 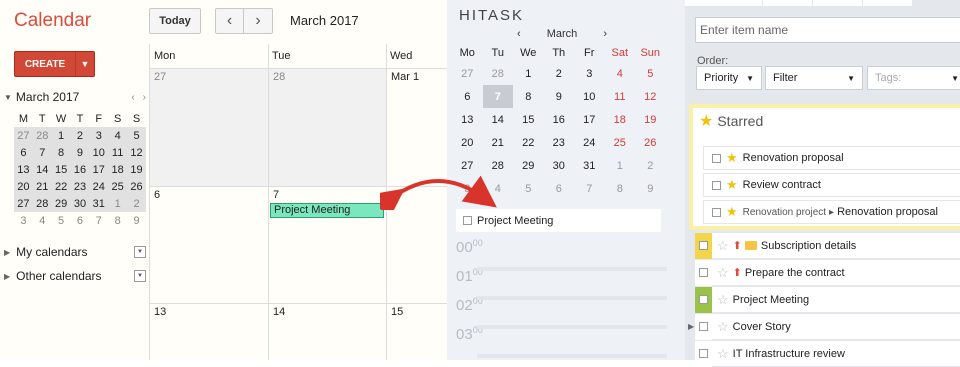 What do you see at coordinates (80, 186) in the screenshot?
I see `mini-day: 23` at bounding box center [80, 186].